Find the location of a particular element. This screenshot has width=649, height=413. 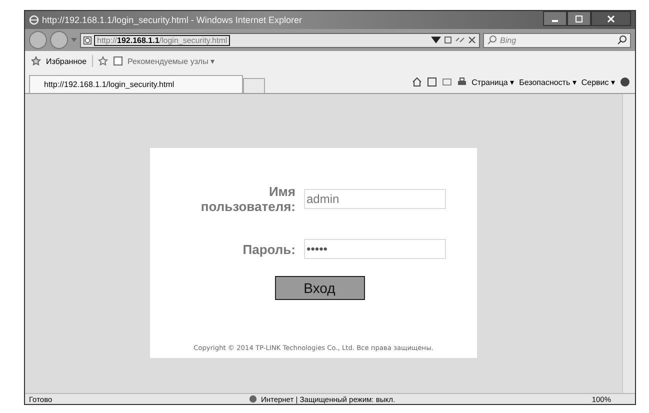

address-field: http://192.168.1.1/login_security.html is located at coordinates (280, 40).